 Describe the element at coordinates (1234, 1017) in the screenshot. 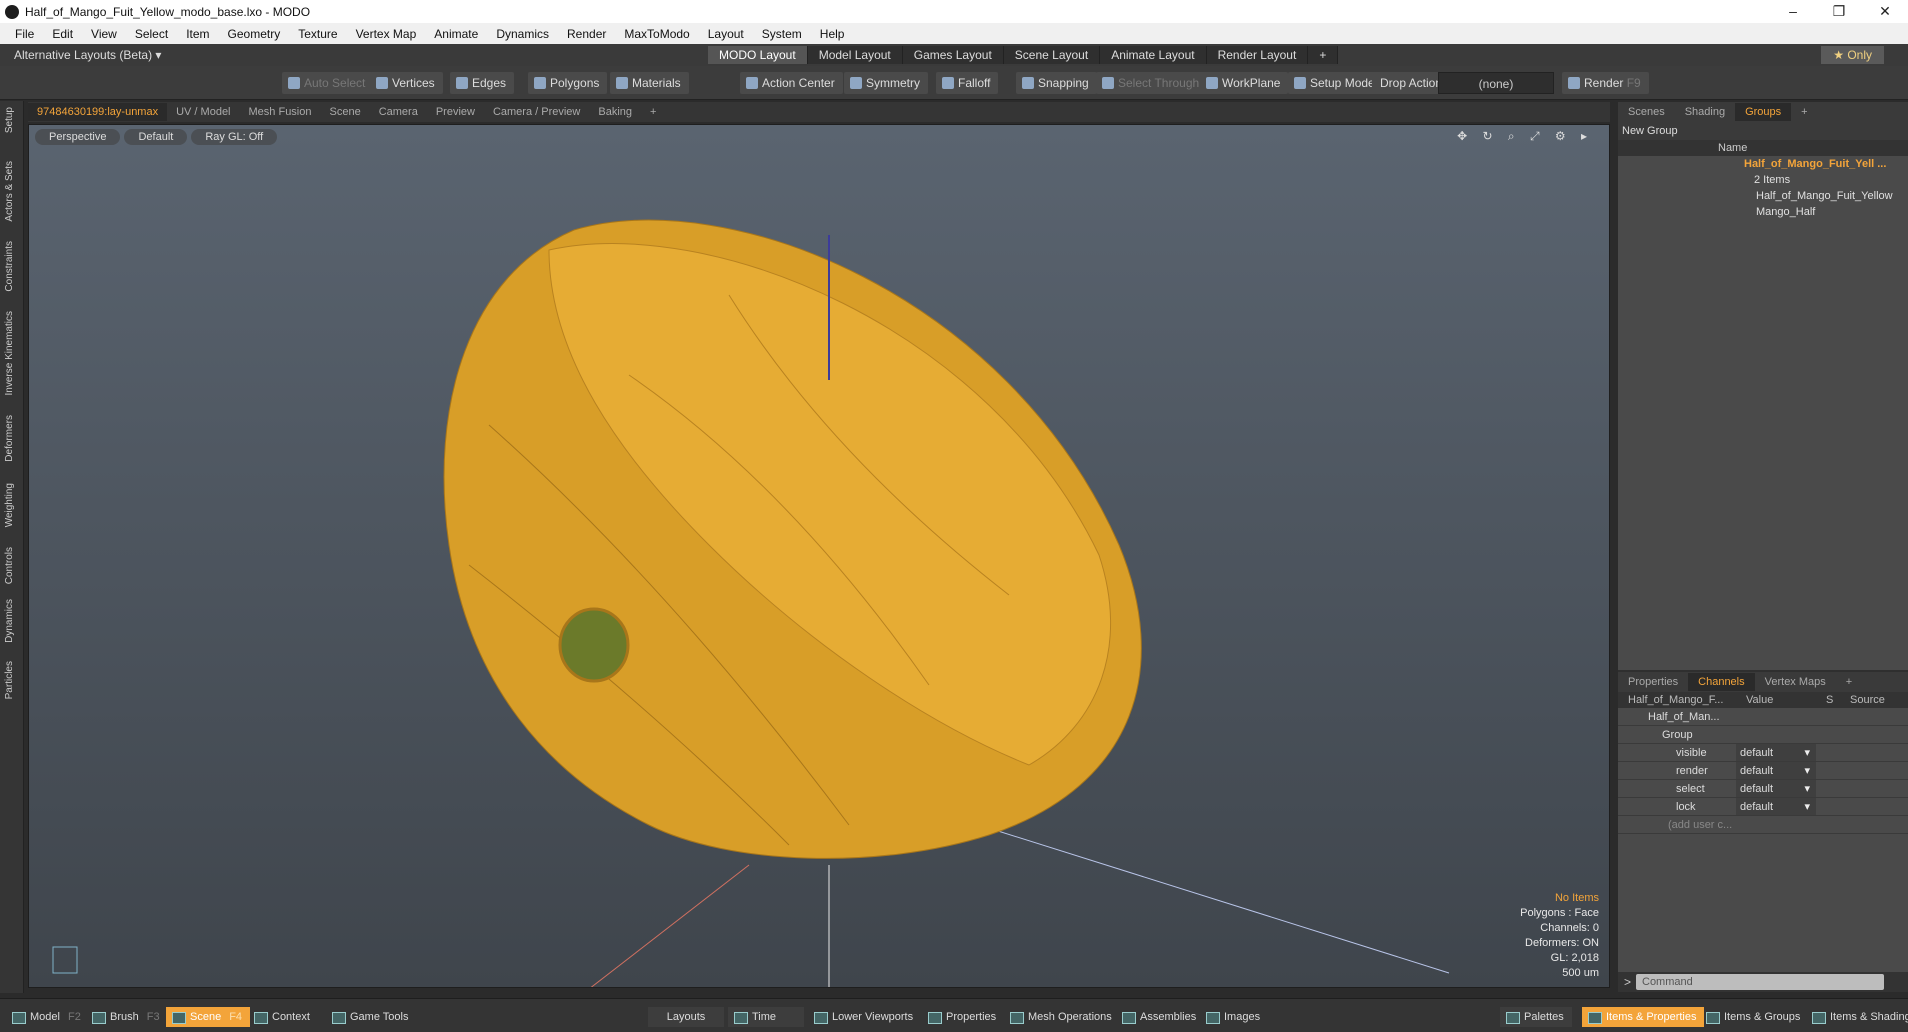

I see `images-button: Images` at that location.